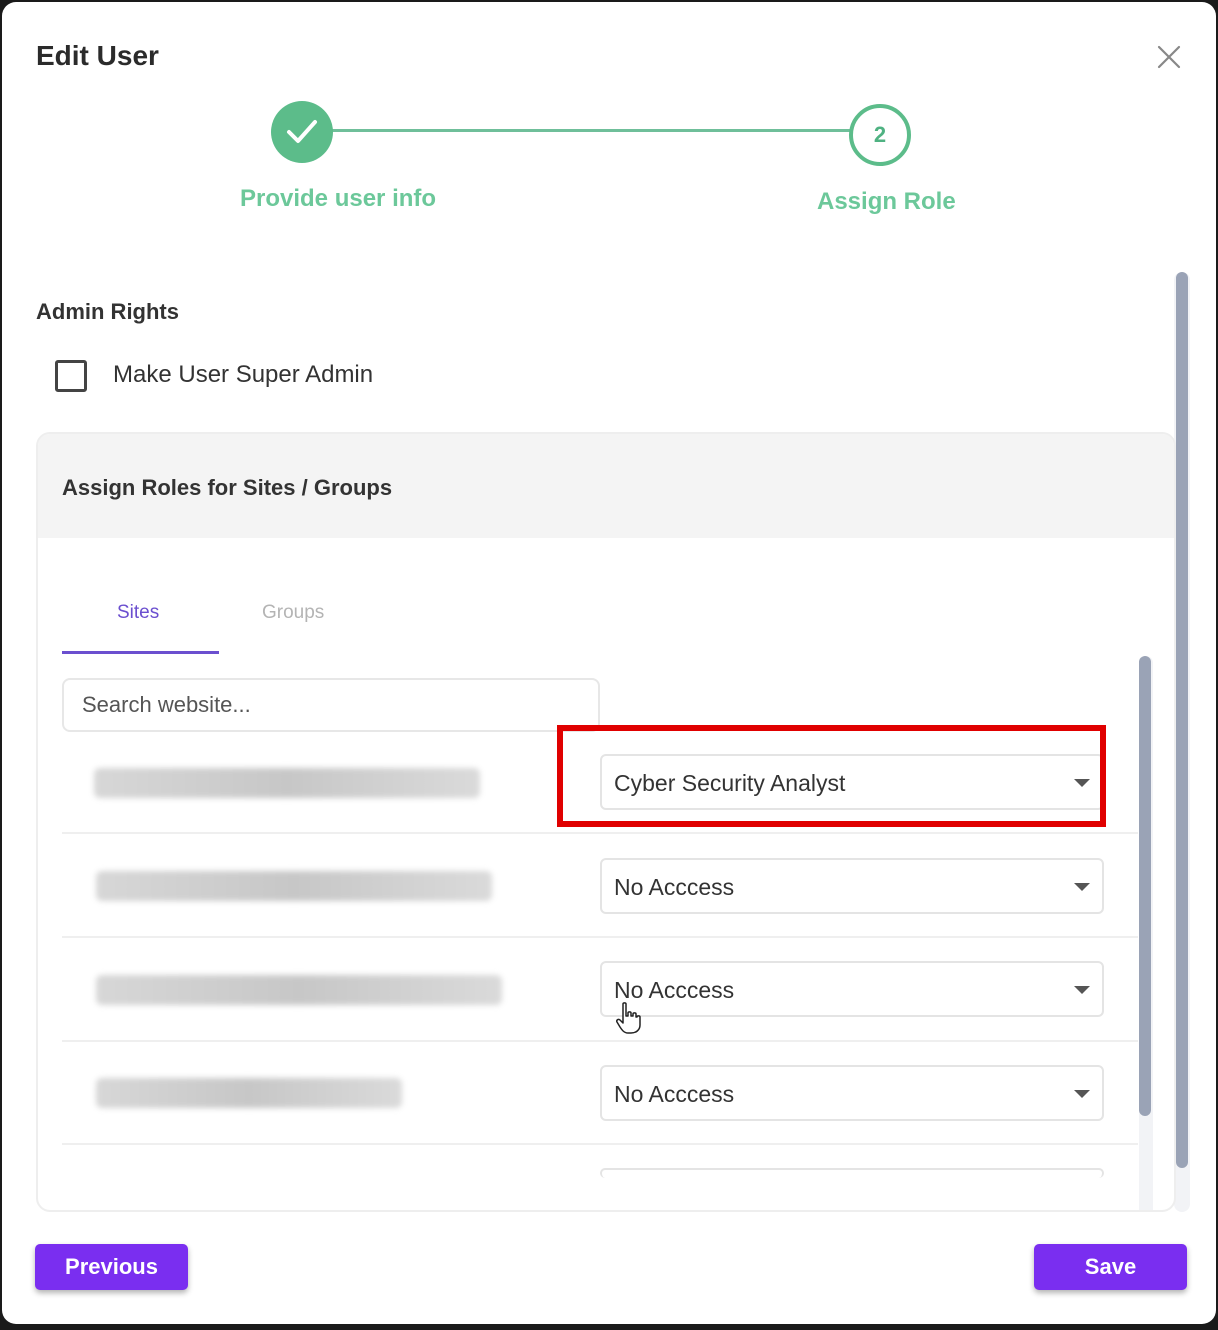  I want to click on roles-card-title: Assign Roles for Sites / Groups, so click(227, 487).